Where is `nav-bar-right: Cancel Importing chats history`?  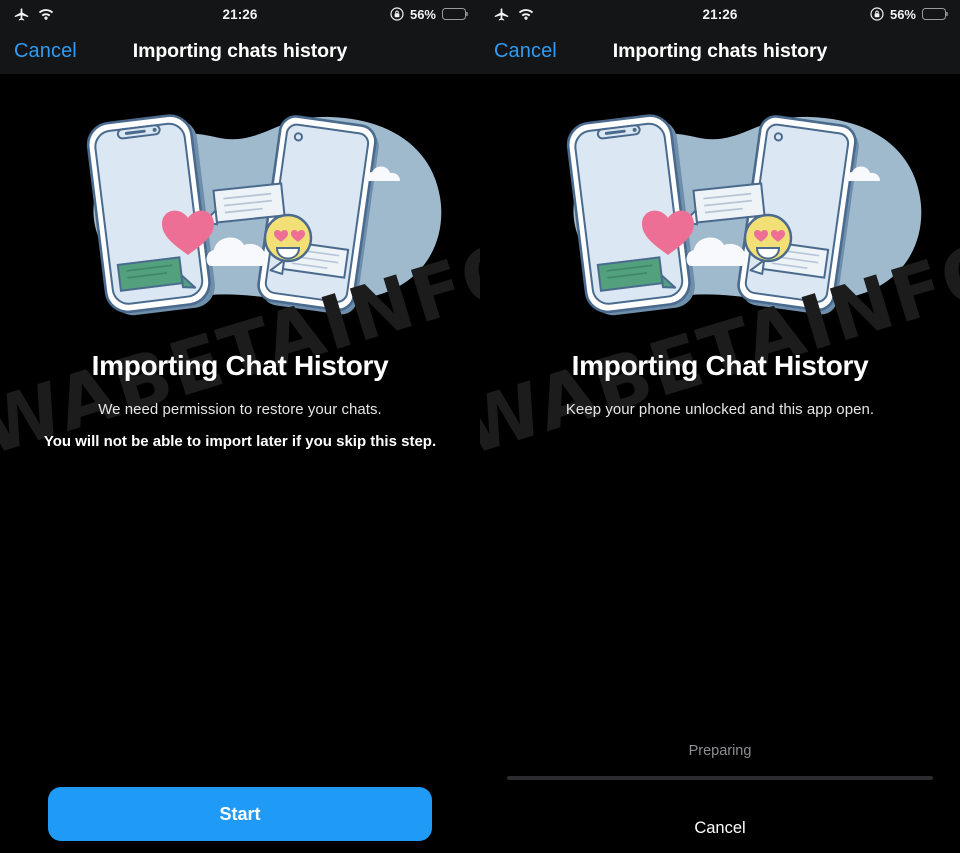
nav-bar-right: Cancel Importing chats history is located at coordinates (720, 51).